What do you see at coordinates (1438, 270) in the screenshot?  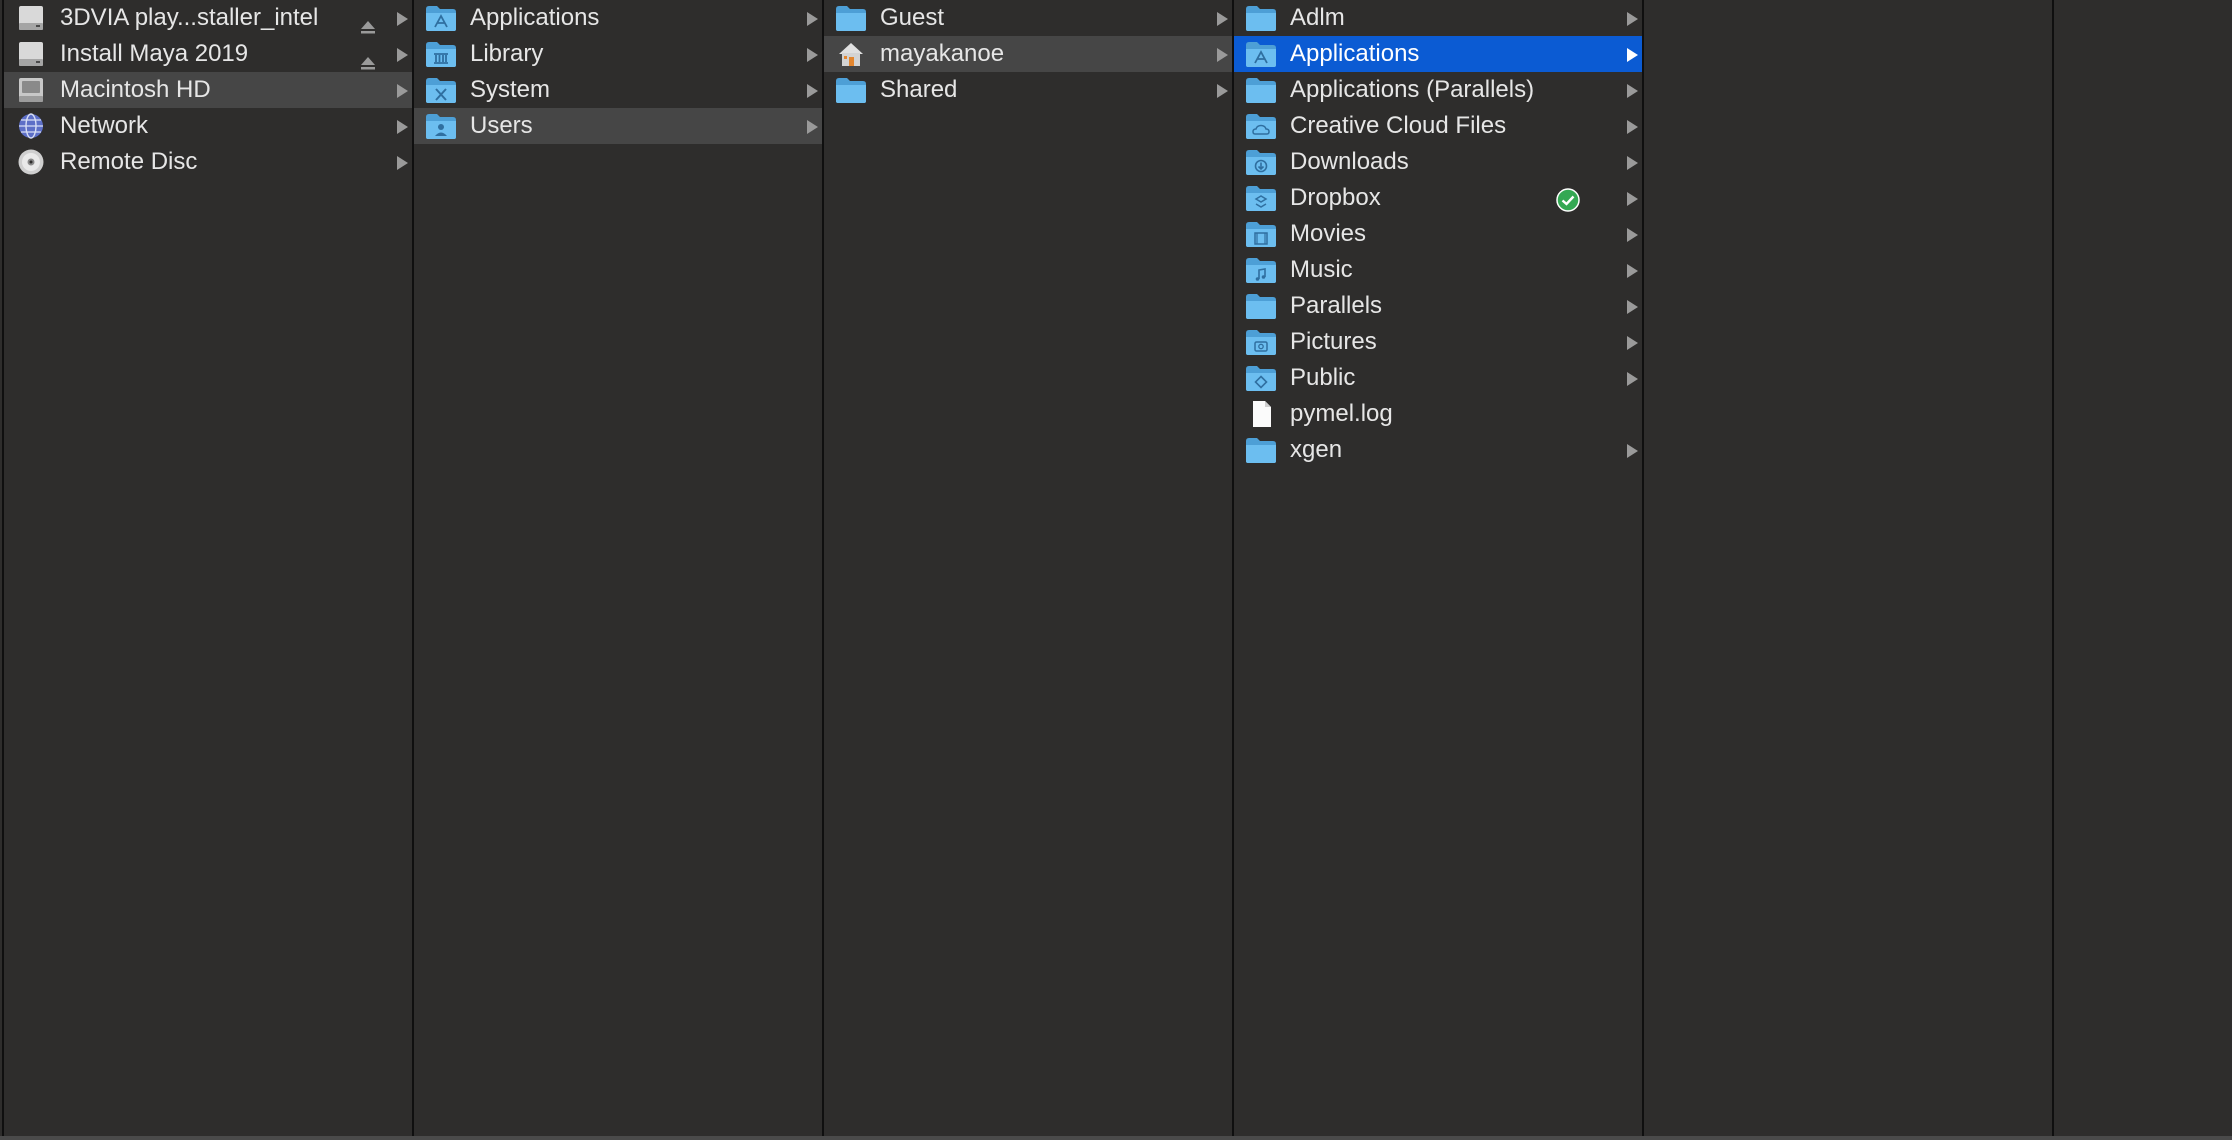 I see `column-item-music: Music` at bounding box center [1438, 270].